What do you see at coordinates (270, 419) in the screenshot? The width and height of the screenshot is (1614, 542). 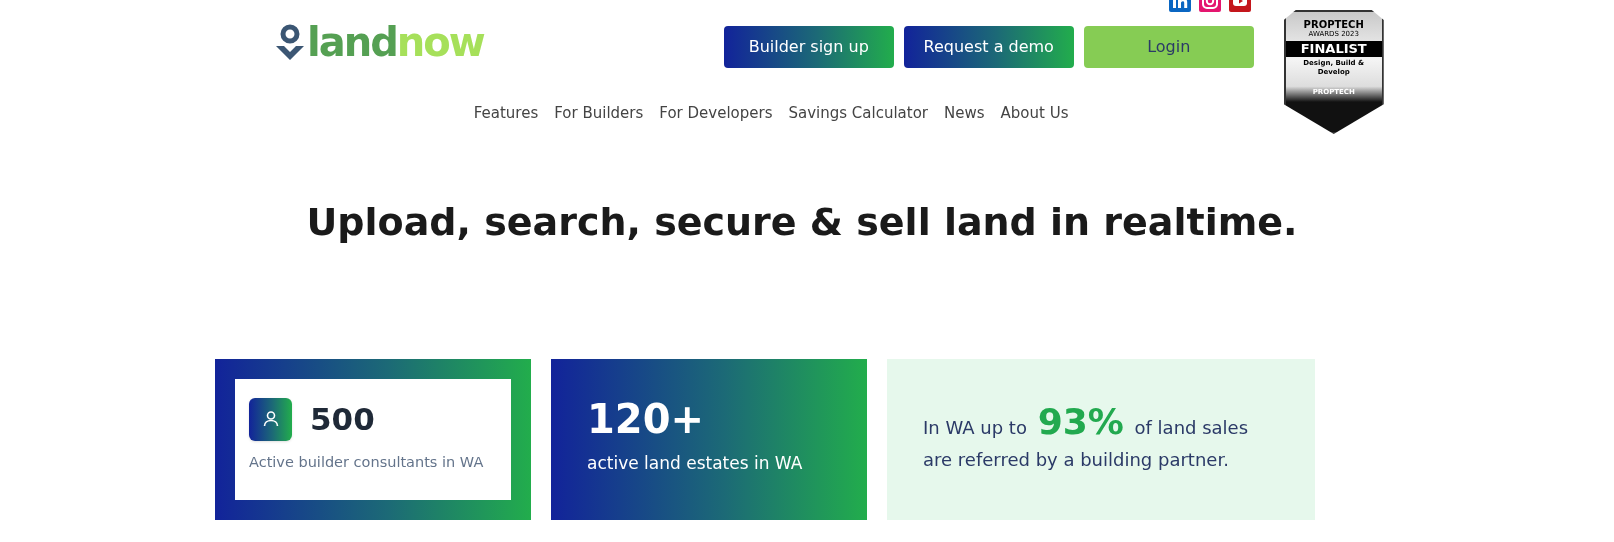 I see `person-icon` at bounding box center [270, 419].